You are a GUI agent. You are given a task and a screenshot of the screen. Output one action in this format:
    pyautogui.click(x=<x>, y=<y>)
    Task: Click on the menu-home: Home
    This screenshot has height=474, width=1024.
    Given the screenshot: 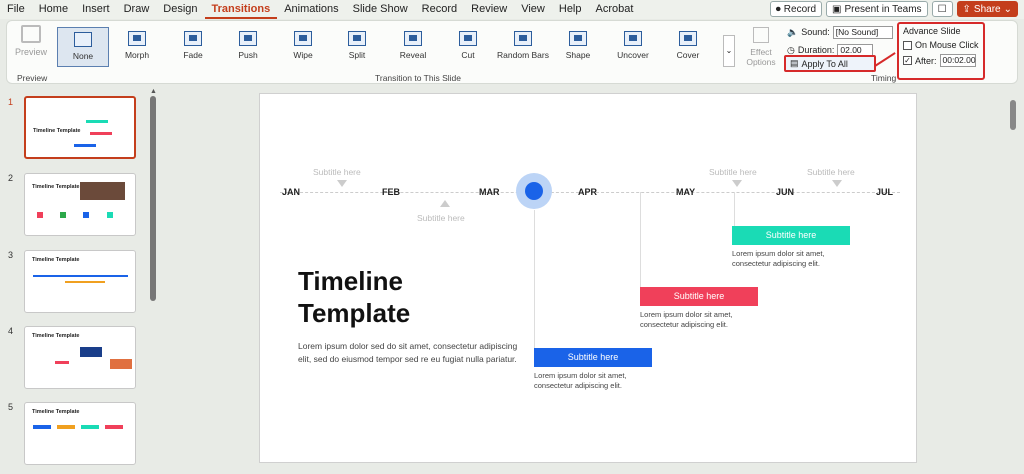 What is the action you would take?
    pyautogui.click(x=53, y=9)
    